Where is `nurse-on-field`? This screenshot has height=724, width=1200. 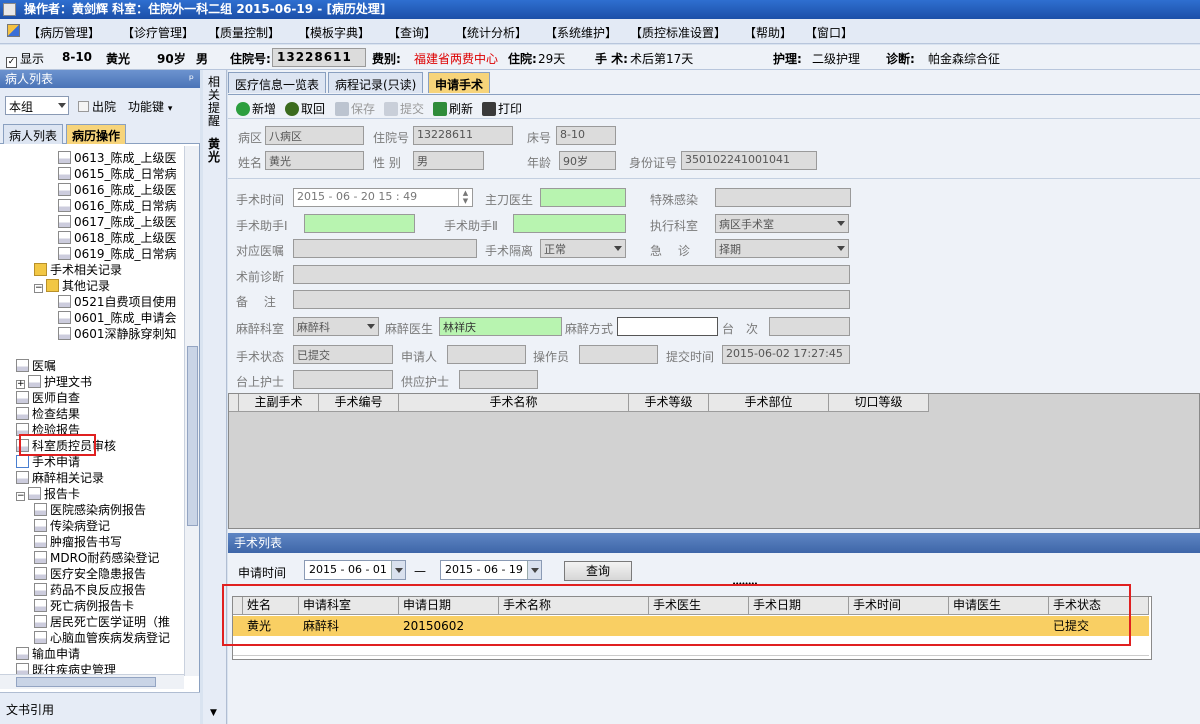 nurse-on-field is located at coordinates (343, 379).